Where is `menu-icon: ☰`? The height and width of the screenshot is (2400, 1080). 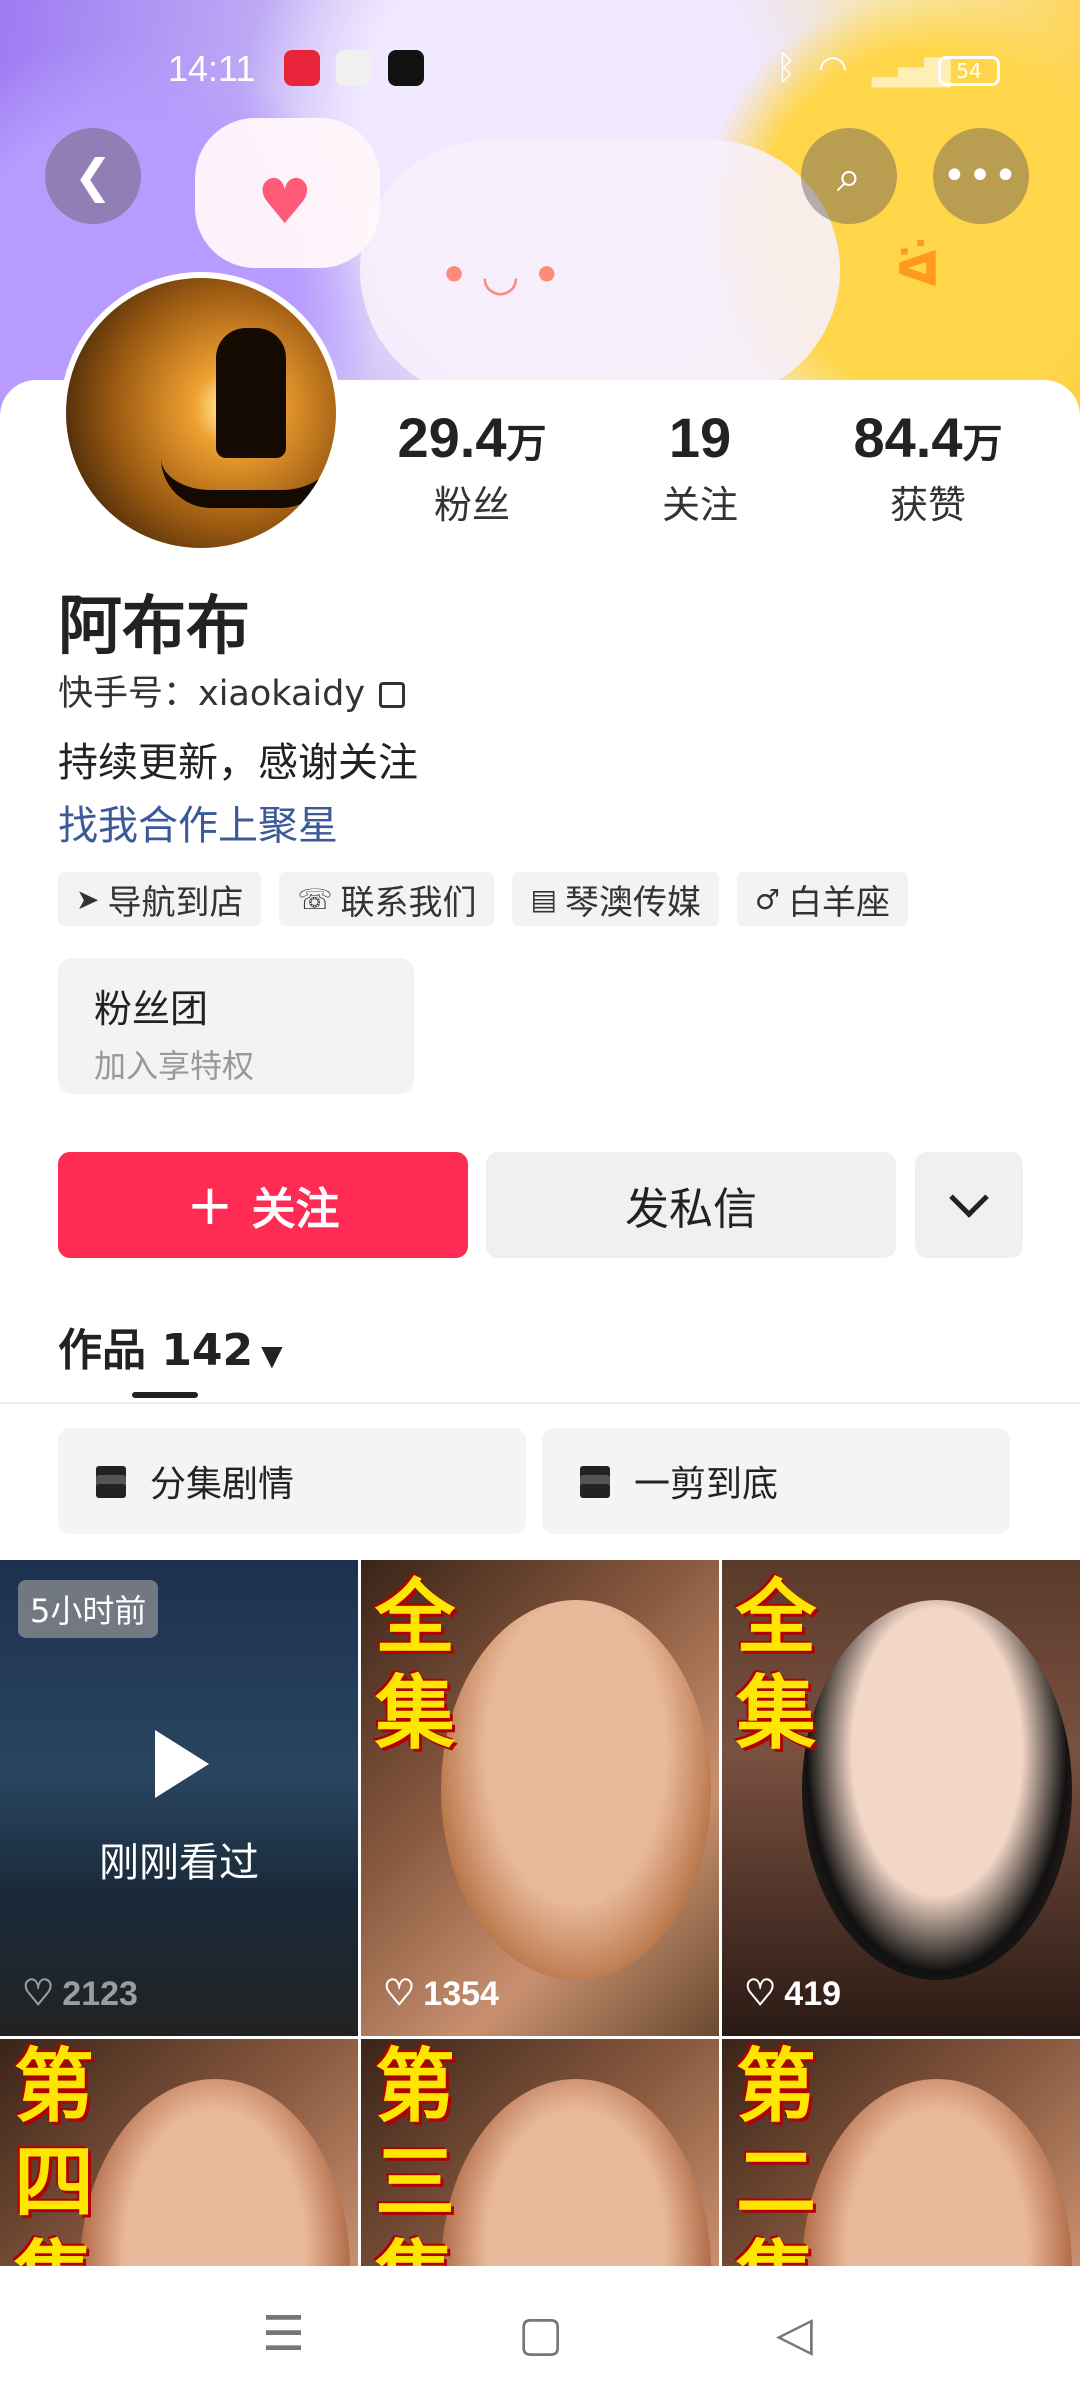 menu-icon: ☰ is located at coordinates (283, 2334).